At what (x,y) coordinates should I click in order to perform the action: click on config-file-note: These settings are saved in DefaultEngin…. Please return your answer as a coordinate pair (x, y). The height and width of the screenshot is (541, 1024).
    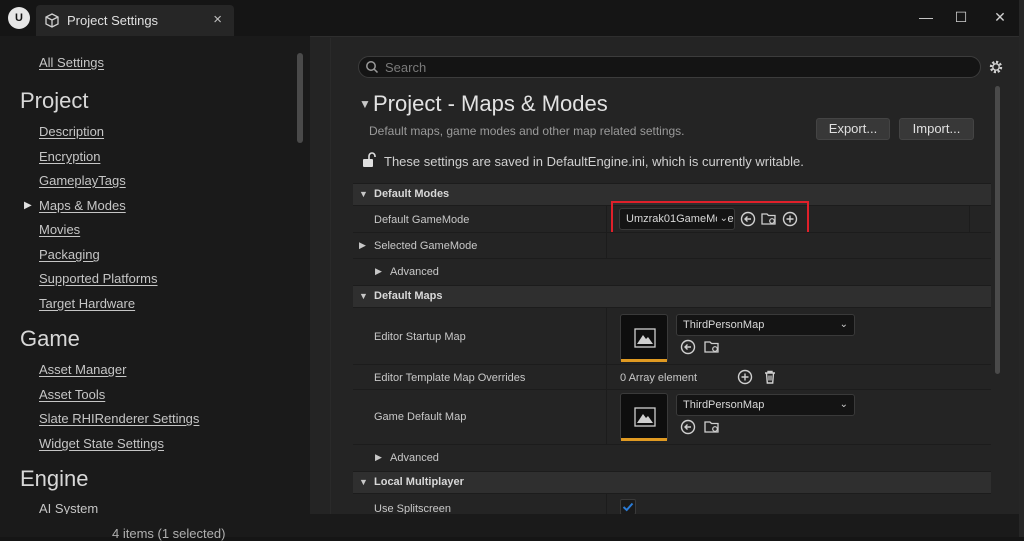
    Looking at the image, I should click on (594, 161).